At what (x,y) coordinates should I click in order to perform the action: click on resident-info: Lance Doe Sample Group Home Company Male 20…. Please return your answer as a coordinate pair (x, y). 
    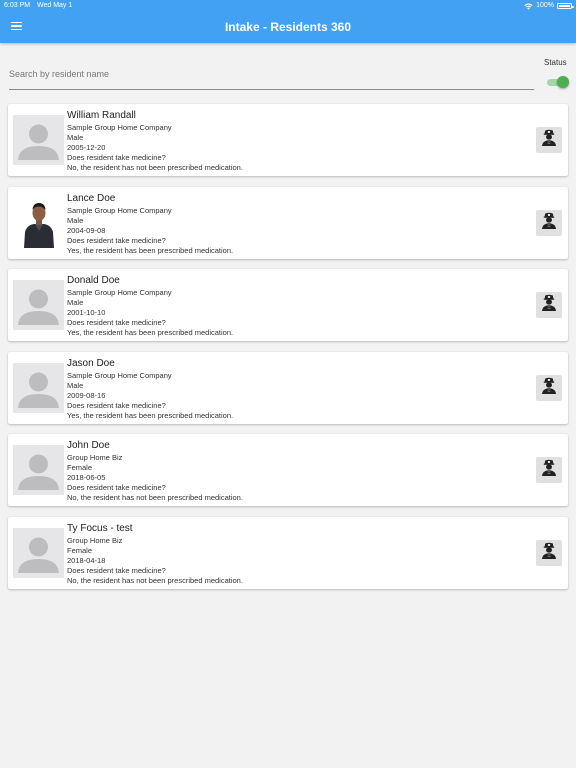
    Looking at the image, I should click on (150, 224).